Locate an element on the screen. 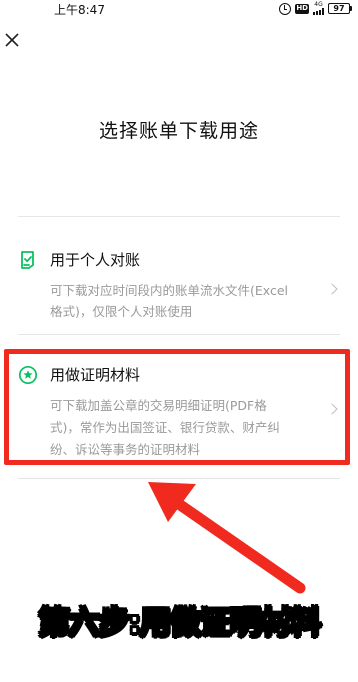 This screenshot has width=358, height=682. alarm-icon is located at coordinates (285, 8).